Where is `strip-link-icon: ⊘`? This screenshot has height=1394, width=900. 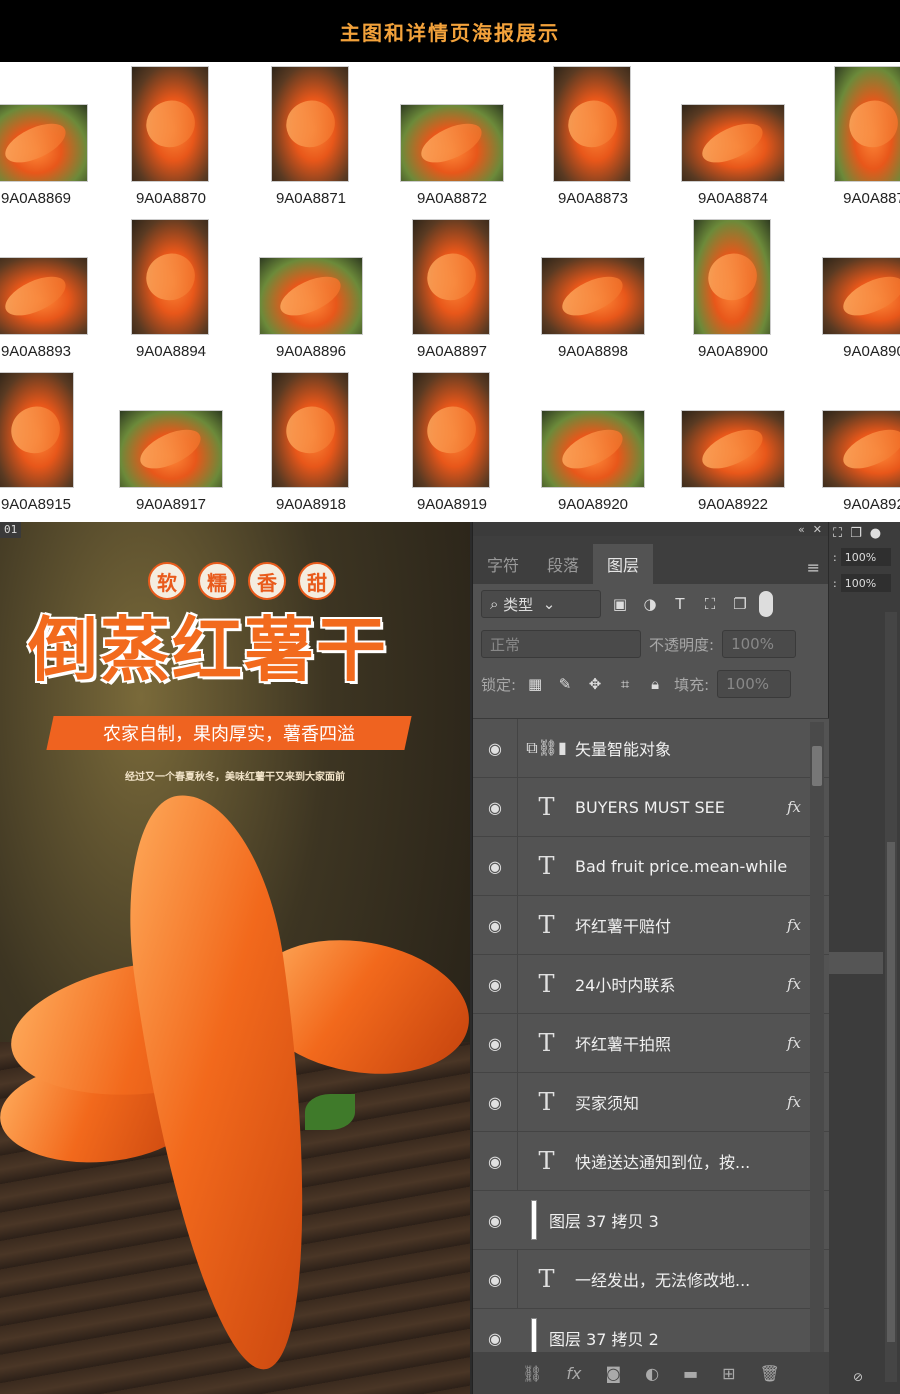 strip-link-icon: ⊘ is located at coordinates (858, 1377).